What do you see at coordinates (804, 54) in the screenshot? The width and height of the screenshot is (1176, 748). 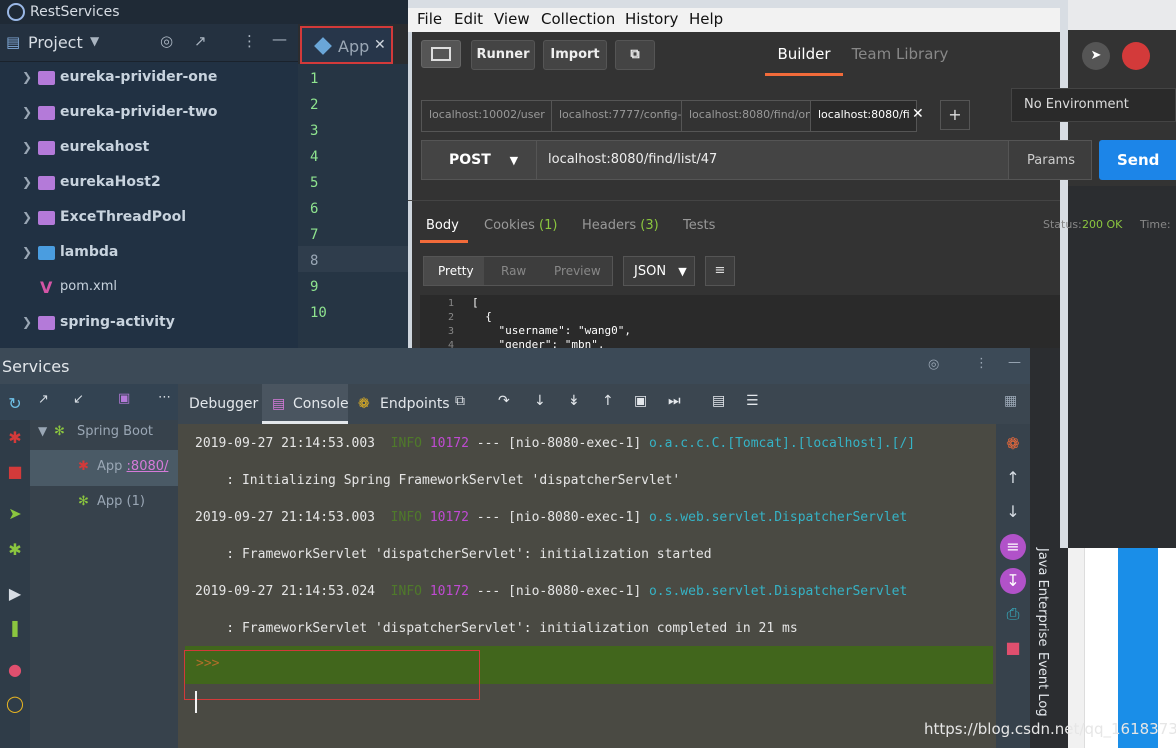 I see `tab-builder: Builder` at bounding box center [804, 54].